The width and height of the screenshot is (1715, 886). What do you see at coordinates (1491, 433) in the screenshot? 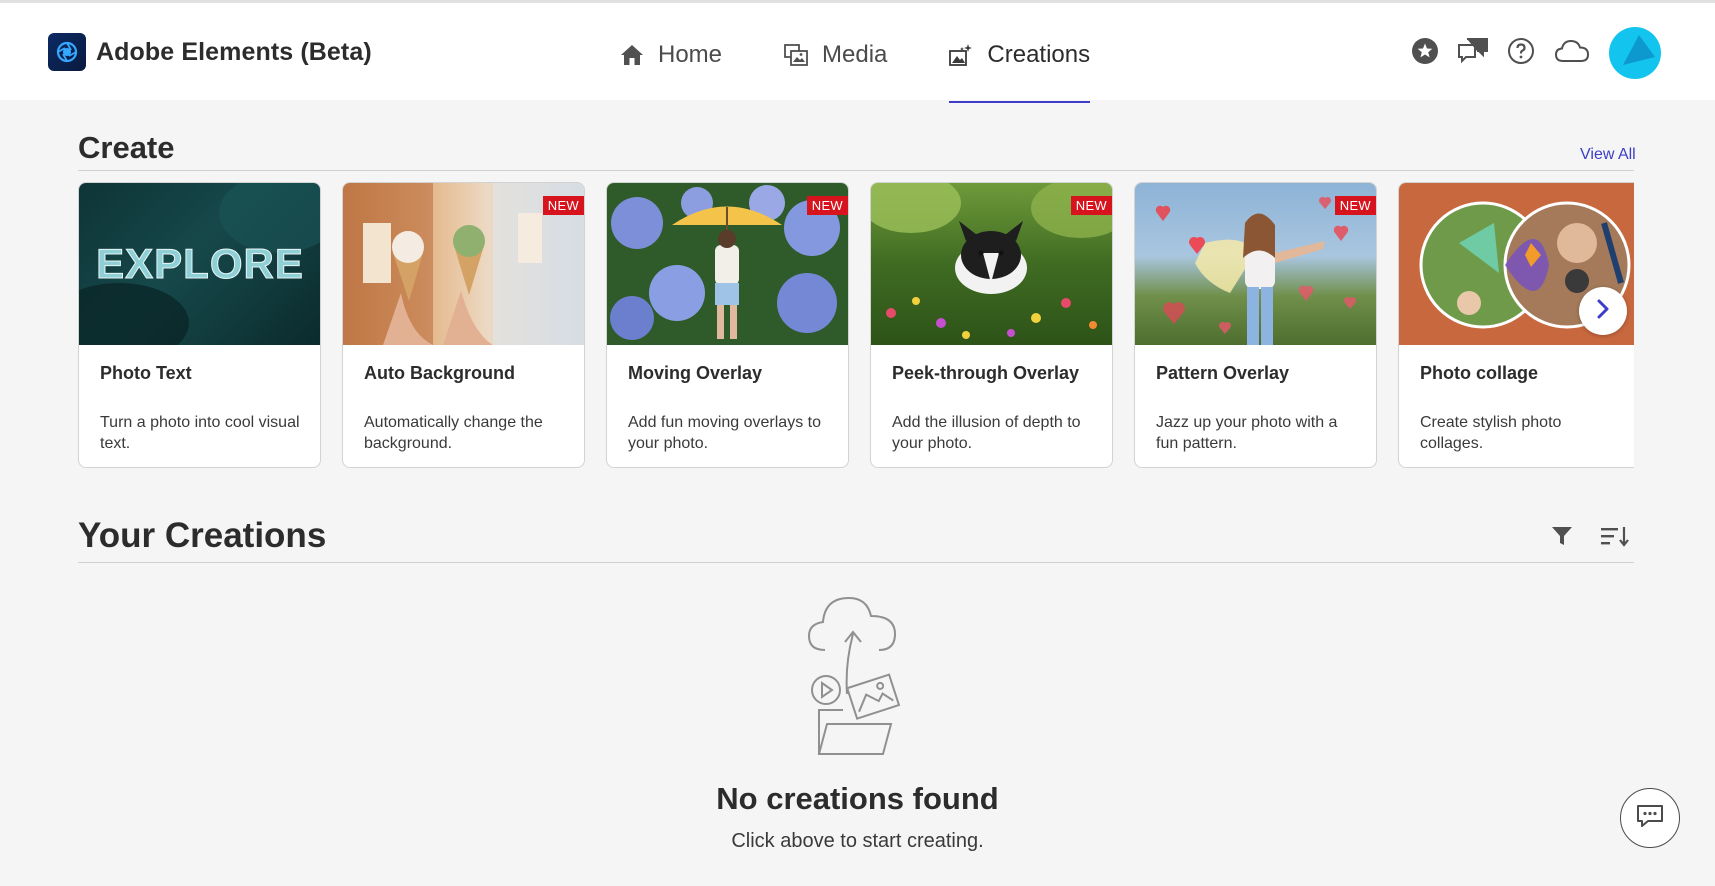
I see `card-description: Create stylish photo collages.` at bounding box center [1491, 433].